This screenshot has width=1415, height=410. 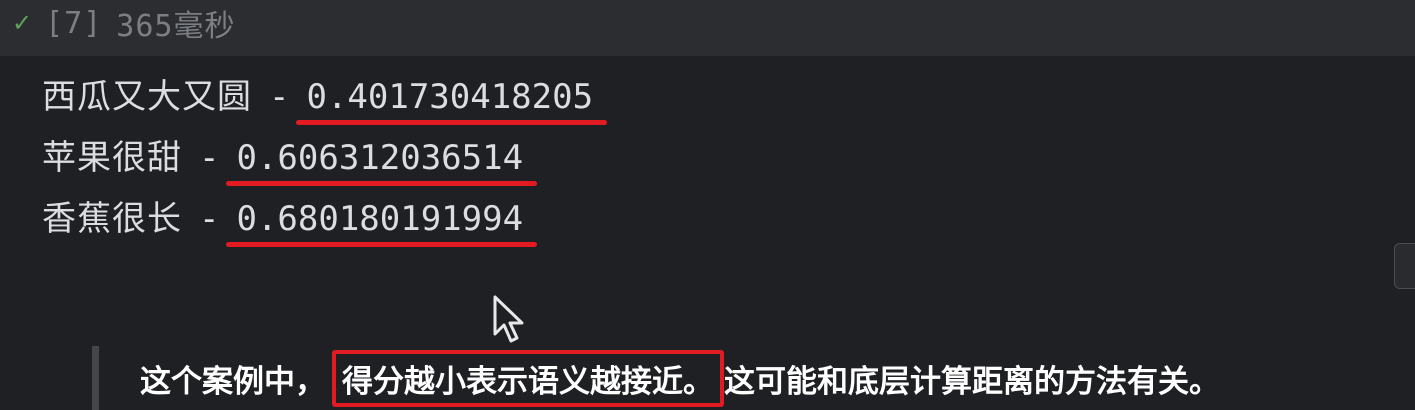 What do you see at coordinates (508, 319) in the screenshot?
I see `mouse-cursor-icon` at bounding box center [508, 319].